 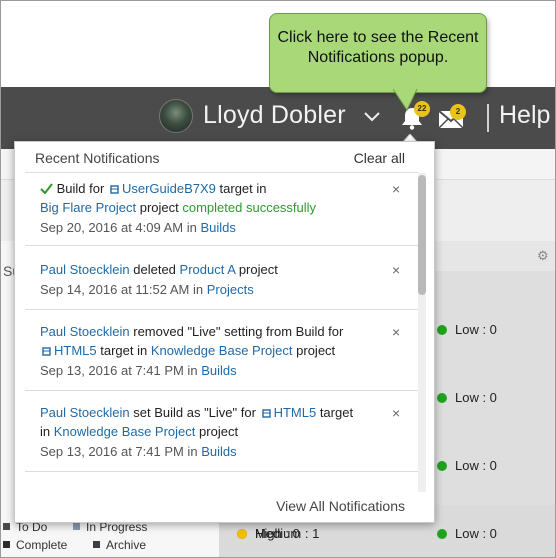 I want to click on legend-complete: Complete, so click(x=35, y=545).